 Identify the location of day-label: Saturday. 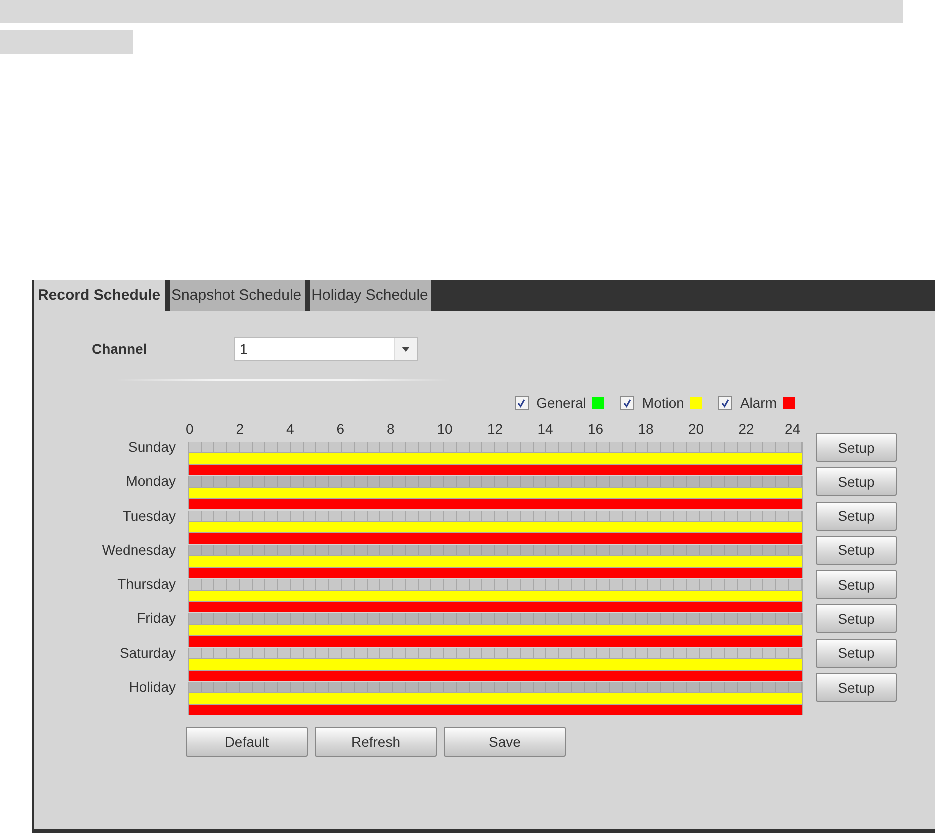
(147, 652).